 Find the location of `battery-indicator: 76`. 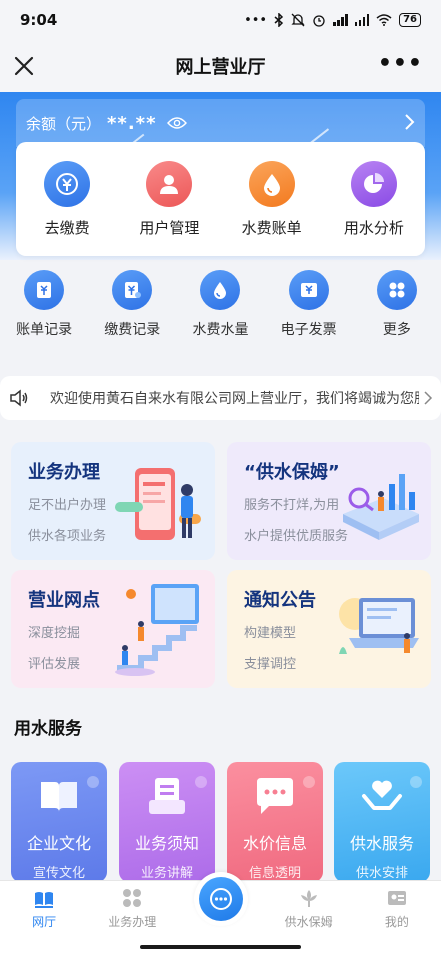

battery-indicator: 76 is located at coordinates (410, 20).